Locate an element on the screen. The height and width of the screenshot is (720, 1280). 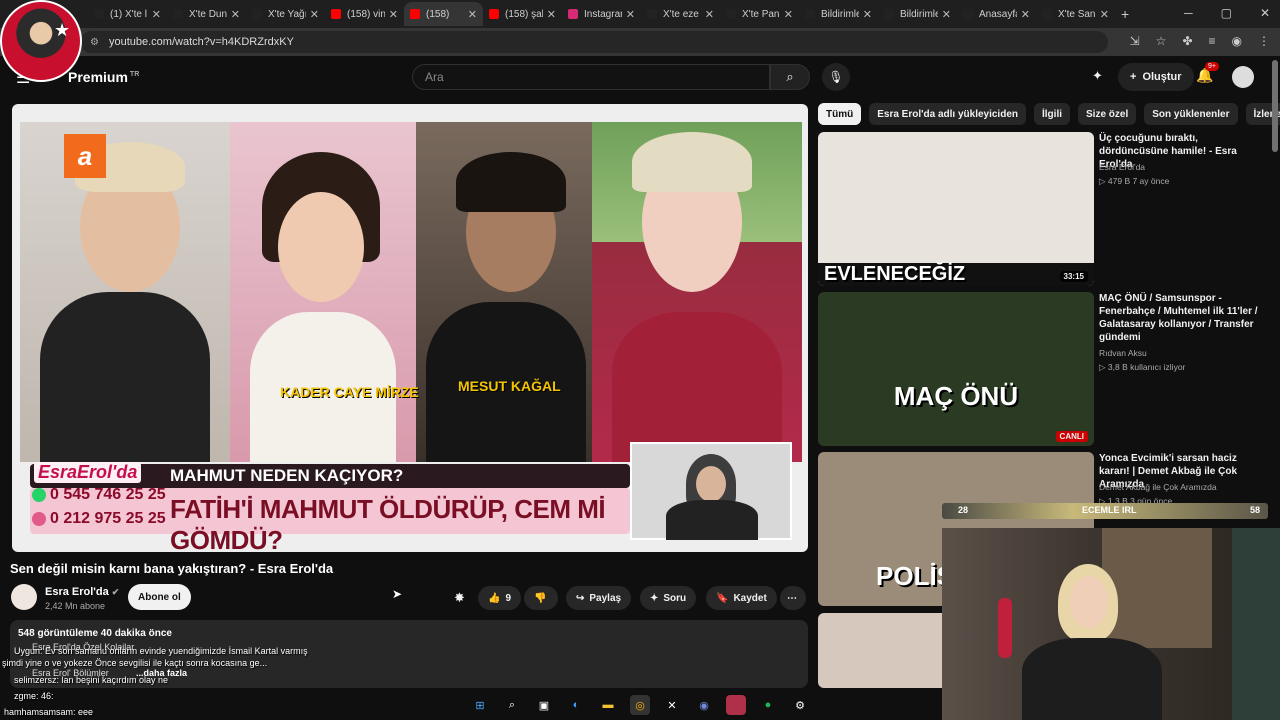
share-icon: ↪ is located at coordinates (580, 598).